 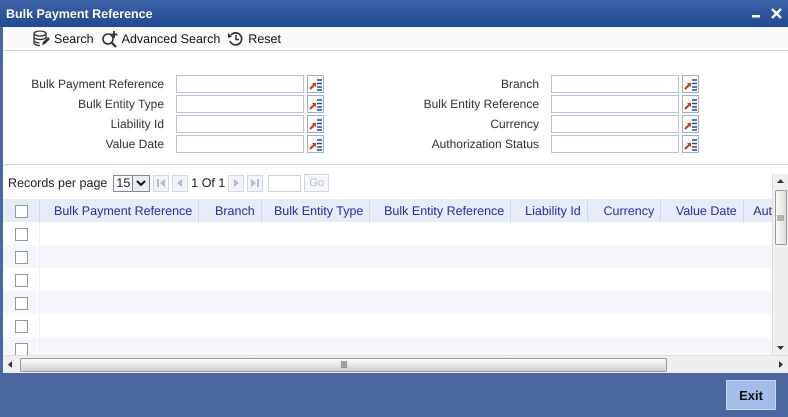 What do you see at coordinates (780, 264) in the screenshot?
I see `vertical-scrollbar` at bounding box center [780, 264].